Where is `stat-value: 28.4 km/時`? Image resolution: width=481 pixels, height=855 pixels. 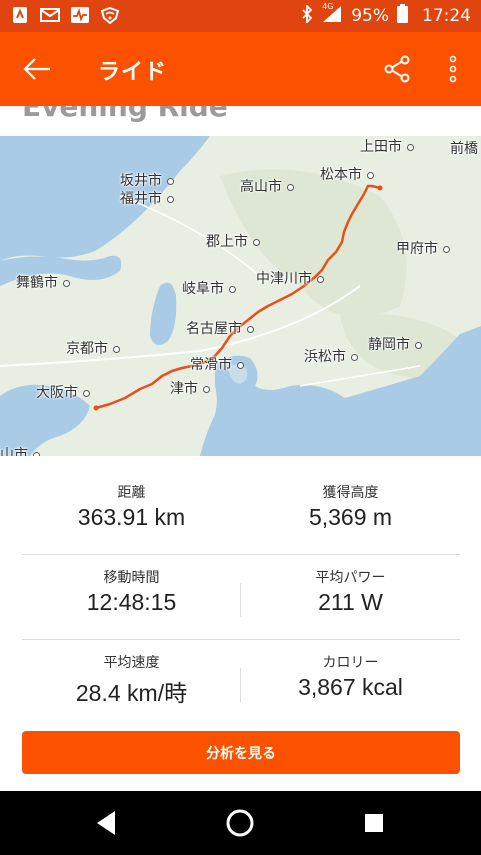 stat-value: 28.4 km/時 is located at coordinates (131, 693).